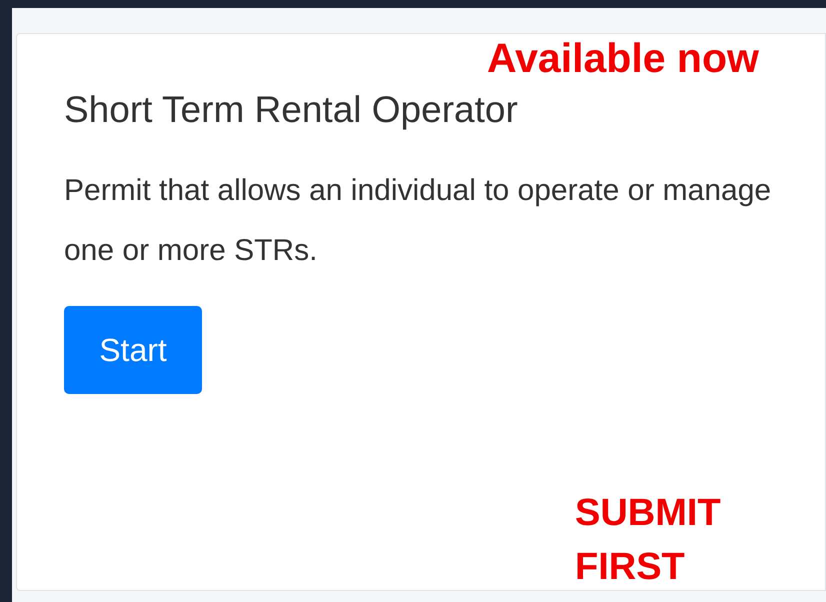 The image size is (826, 602). Describe the element at coordinates (623, 58) in the screenshot. I see `annotation-text: Available now` at that location.